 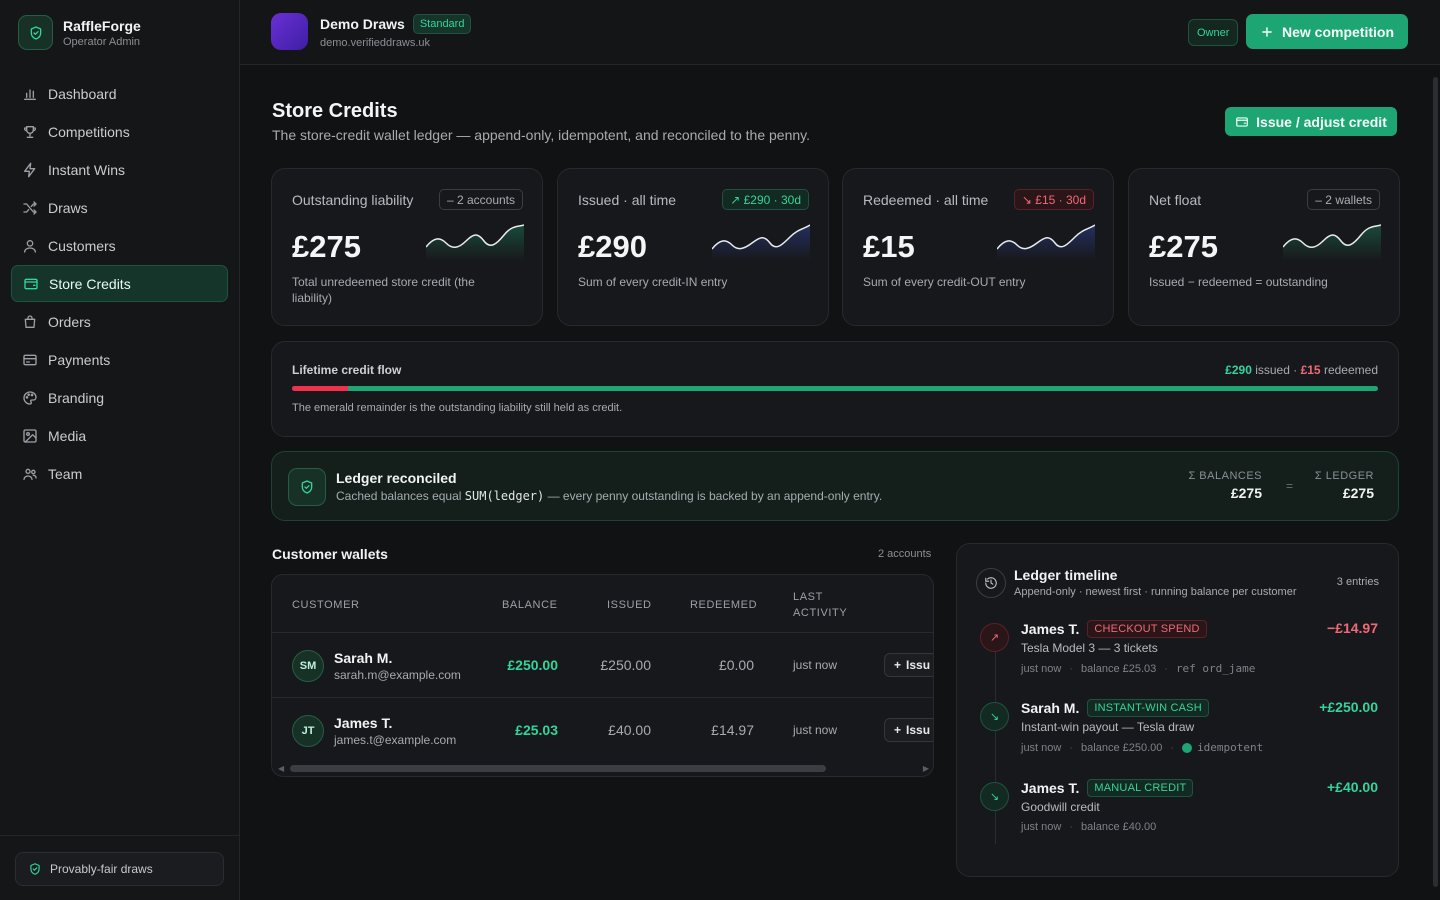 I want to click on sidebar-item-team: Team, so click(x=119, y=473).